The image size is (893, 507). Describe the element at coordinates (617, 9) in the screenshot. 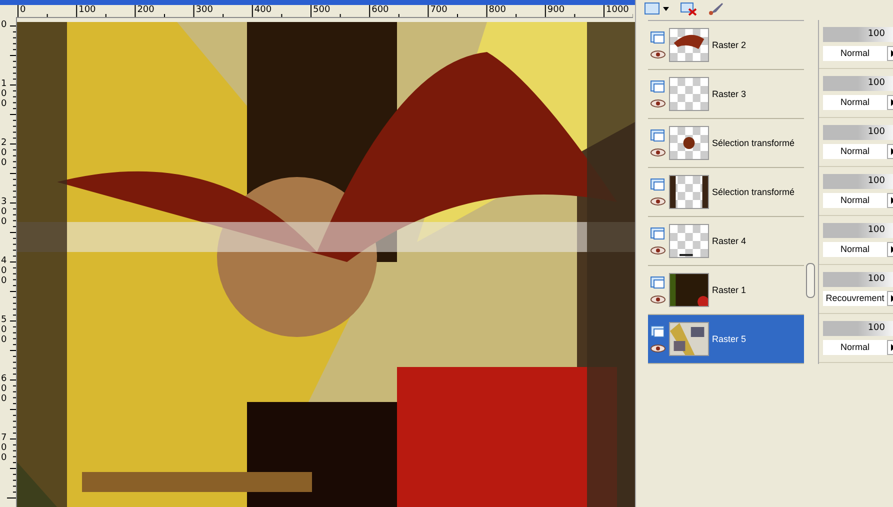

I see `ruler-label: 1000` at that location.